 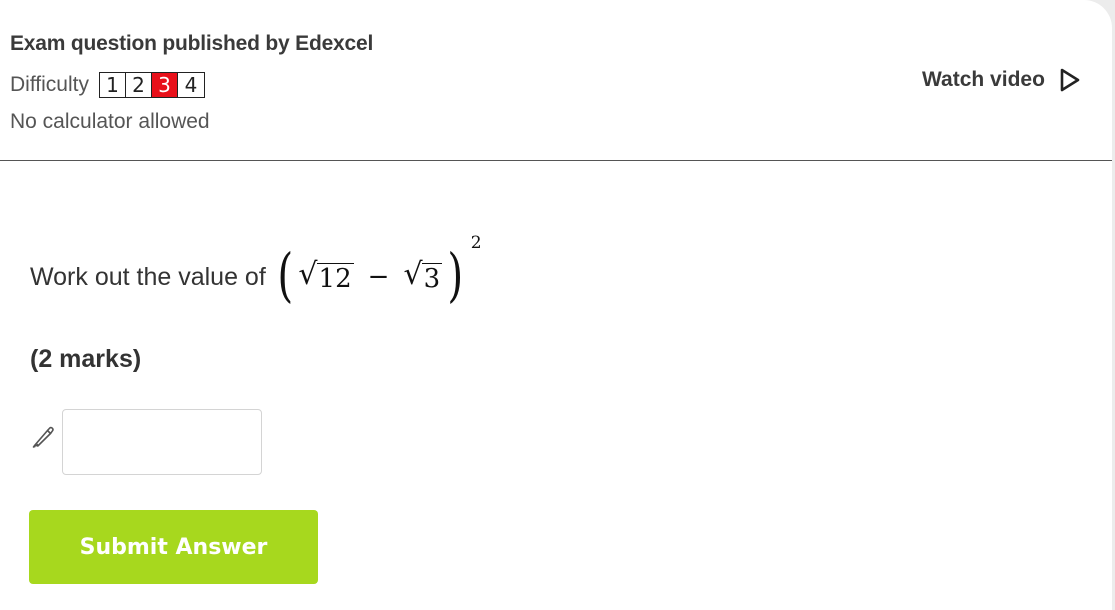 What do you see at coordinates (86, 359) in the screenshot?
I see `marks-label: (2 marks)` at bounding box center [86, 359].